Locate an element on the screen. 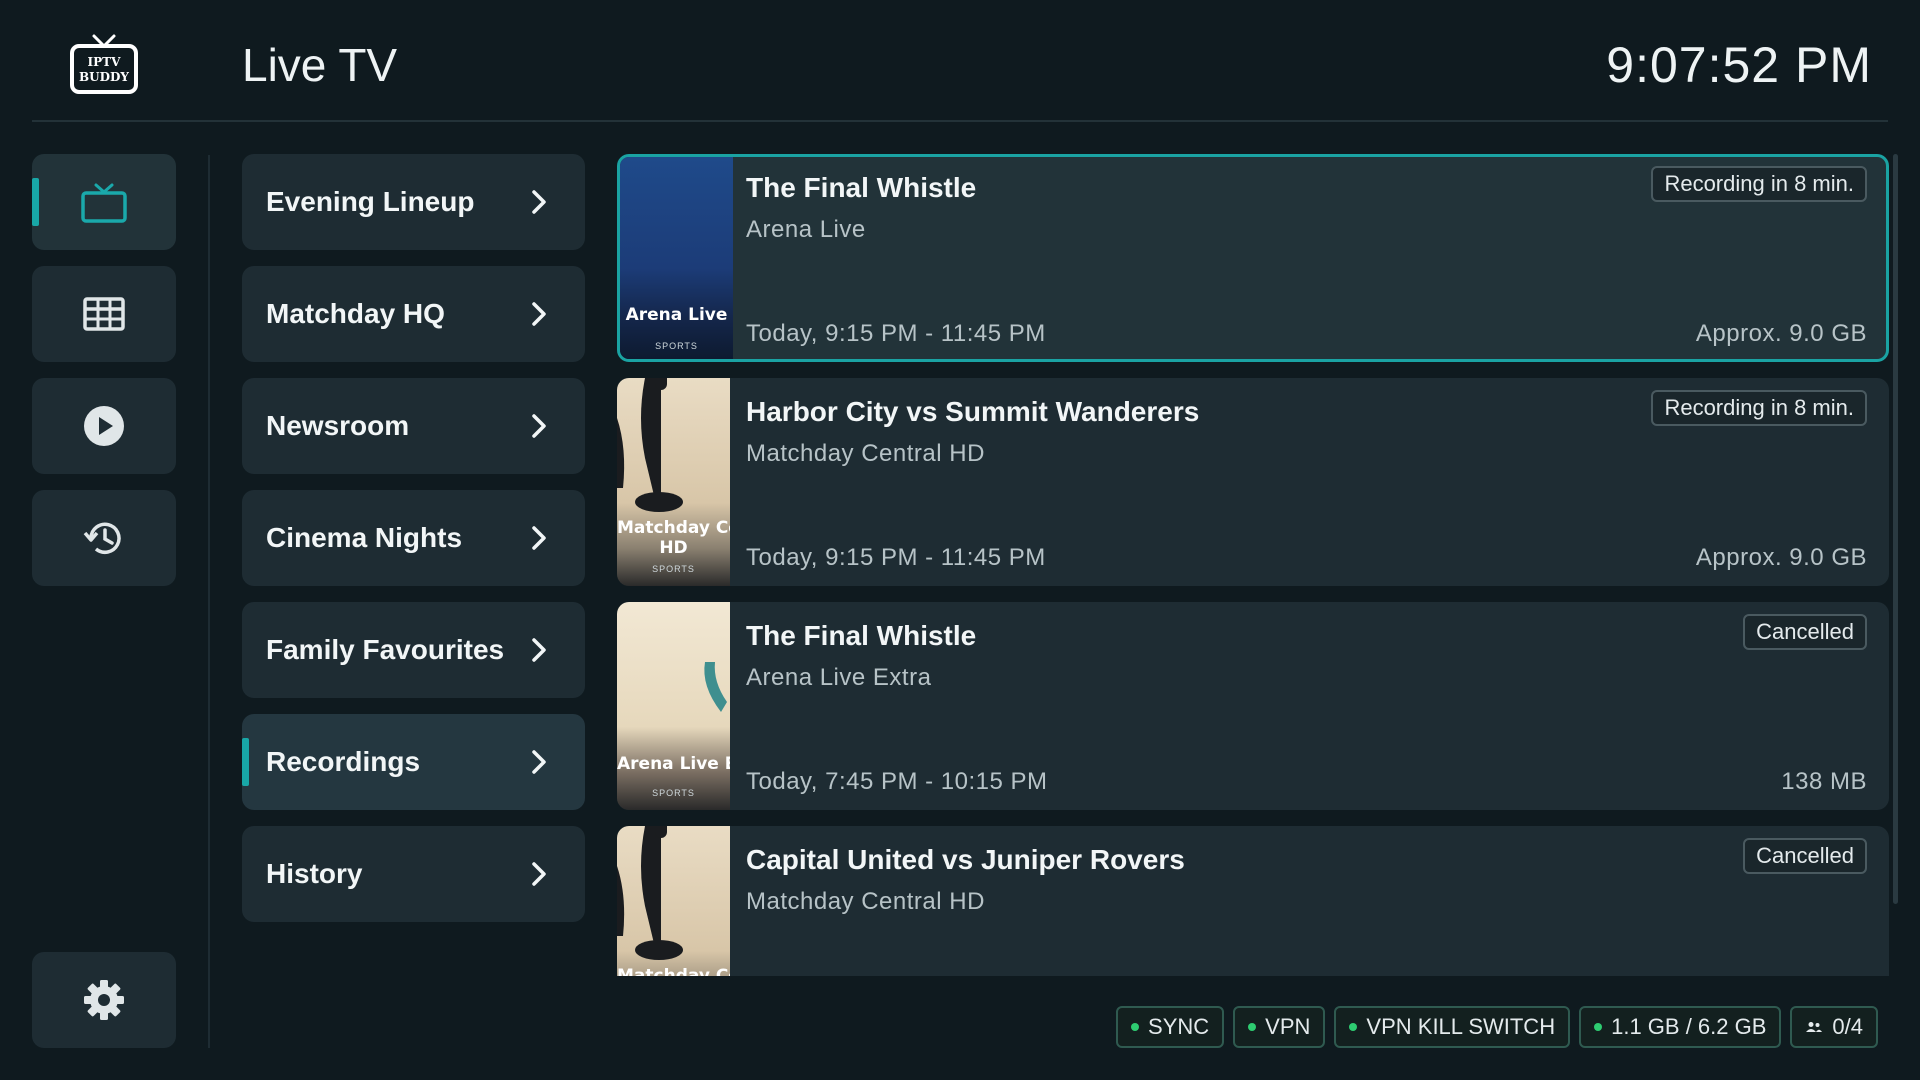 The image size is (1920, 1080). storage-label: 1.1 GB / 6.2 GB is located at coordinates (1689, 1026).